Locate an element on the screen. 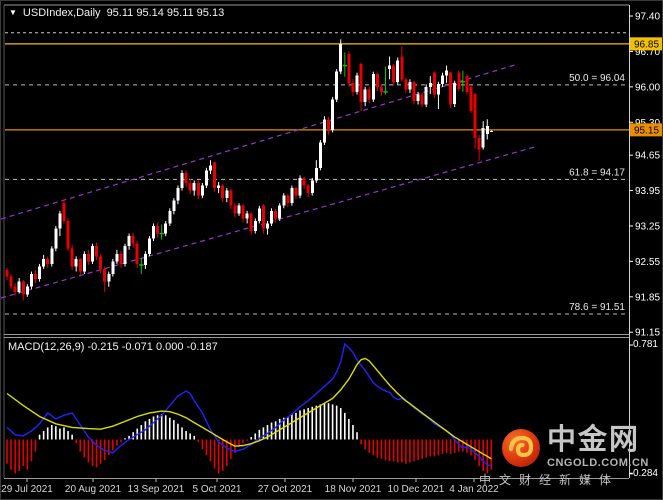 Image resolution: width=663 pixels, height=500 pixels. date-axis-label: 13 Sep 2021 is located at coordinates (156, 489).